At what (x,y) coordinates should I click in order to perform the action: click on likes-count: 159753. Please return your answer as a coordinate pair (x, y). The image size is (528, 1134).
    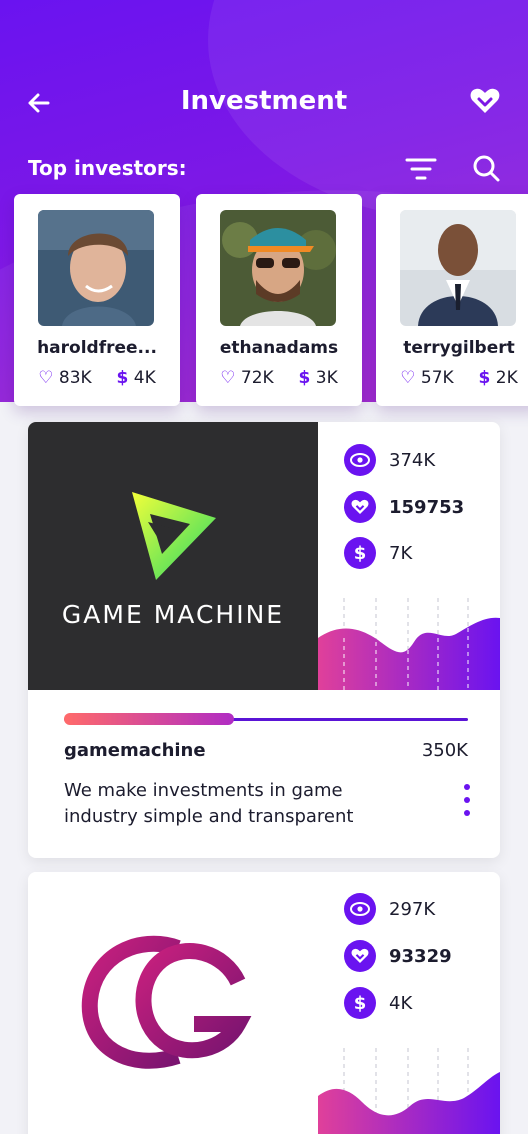
    Looking at the image, I should click on (427, 507).